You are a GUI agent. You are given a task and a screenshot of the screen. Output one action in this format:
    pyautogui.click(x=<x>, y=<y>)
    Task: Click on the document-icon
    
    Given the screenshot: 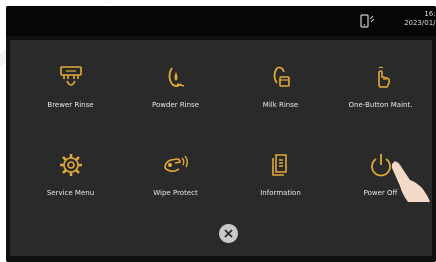 What is the action you would take?
    pyautogui.click(x=279, y=165)
    